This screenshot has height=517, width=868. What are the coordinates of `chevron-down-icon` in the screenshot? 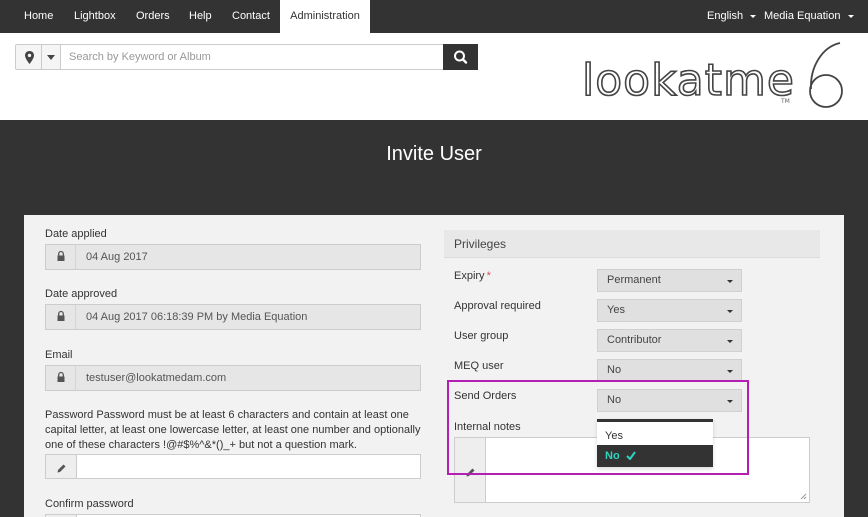 It's located at (51, 57).